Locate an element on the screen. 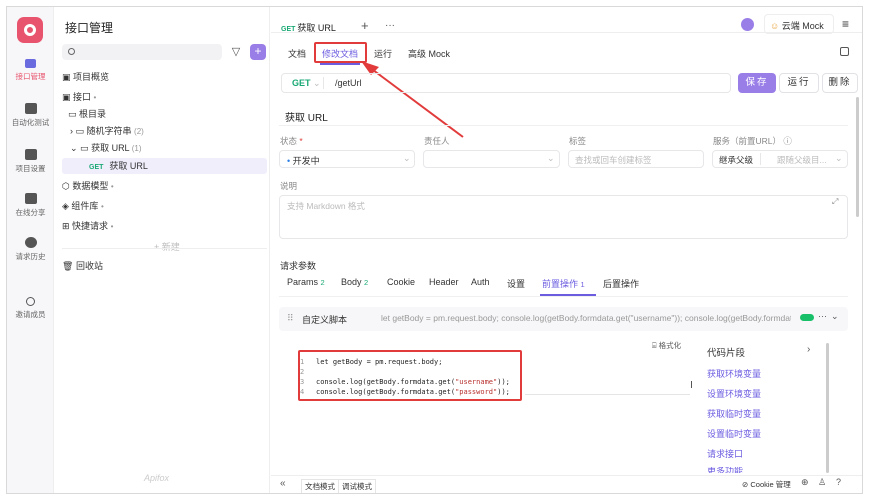 This screenshot has width=869, height=500. snippet-set-env: 设置环境变量 is located at coordinates (734, 393).